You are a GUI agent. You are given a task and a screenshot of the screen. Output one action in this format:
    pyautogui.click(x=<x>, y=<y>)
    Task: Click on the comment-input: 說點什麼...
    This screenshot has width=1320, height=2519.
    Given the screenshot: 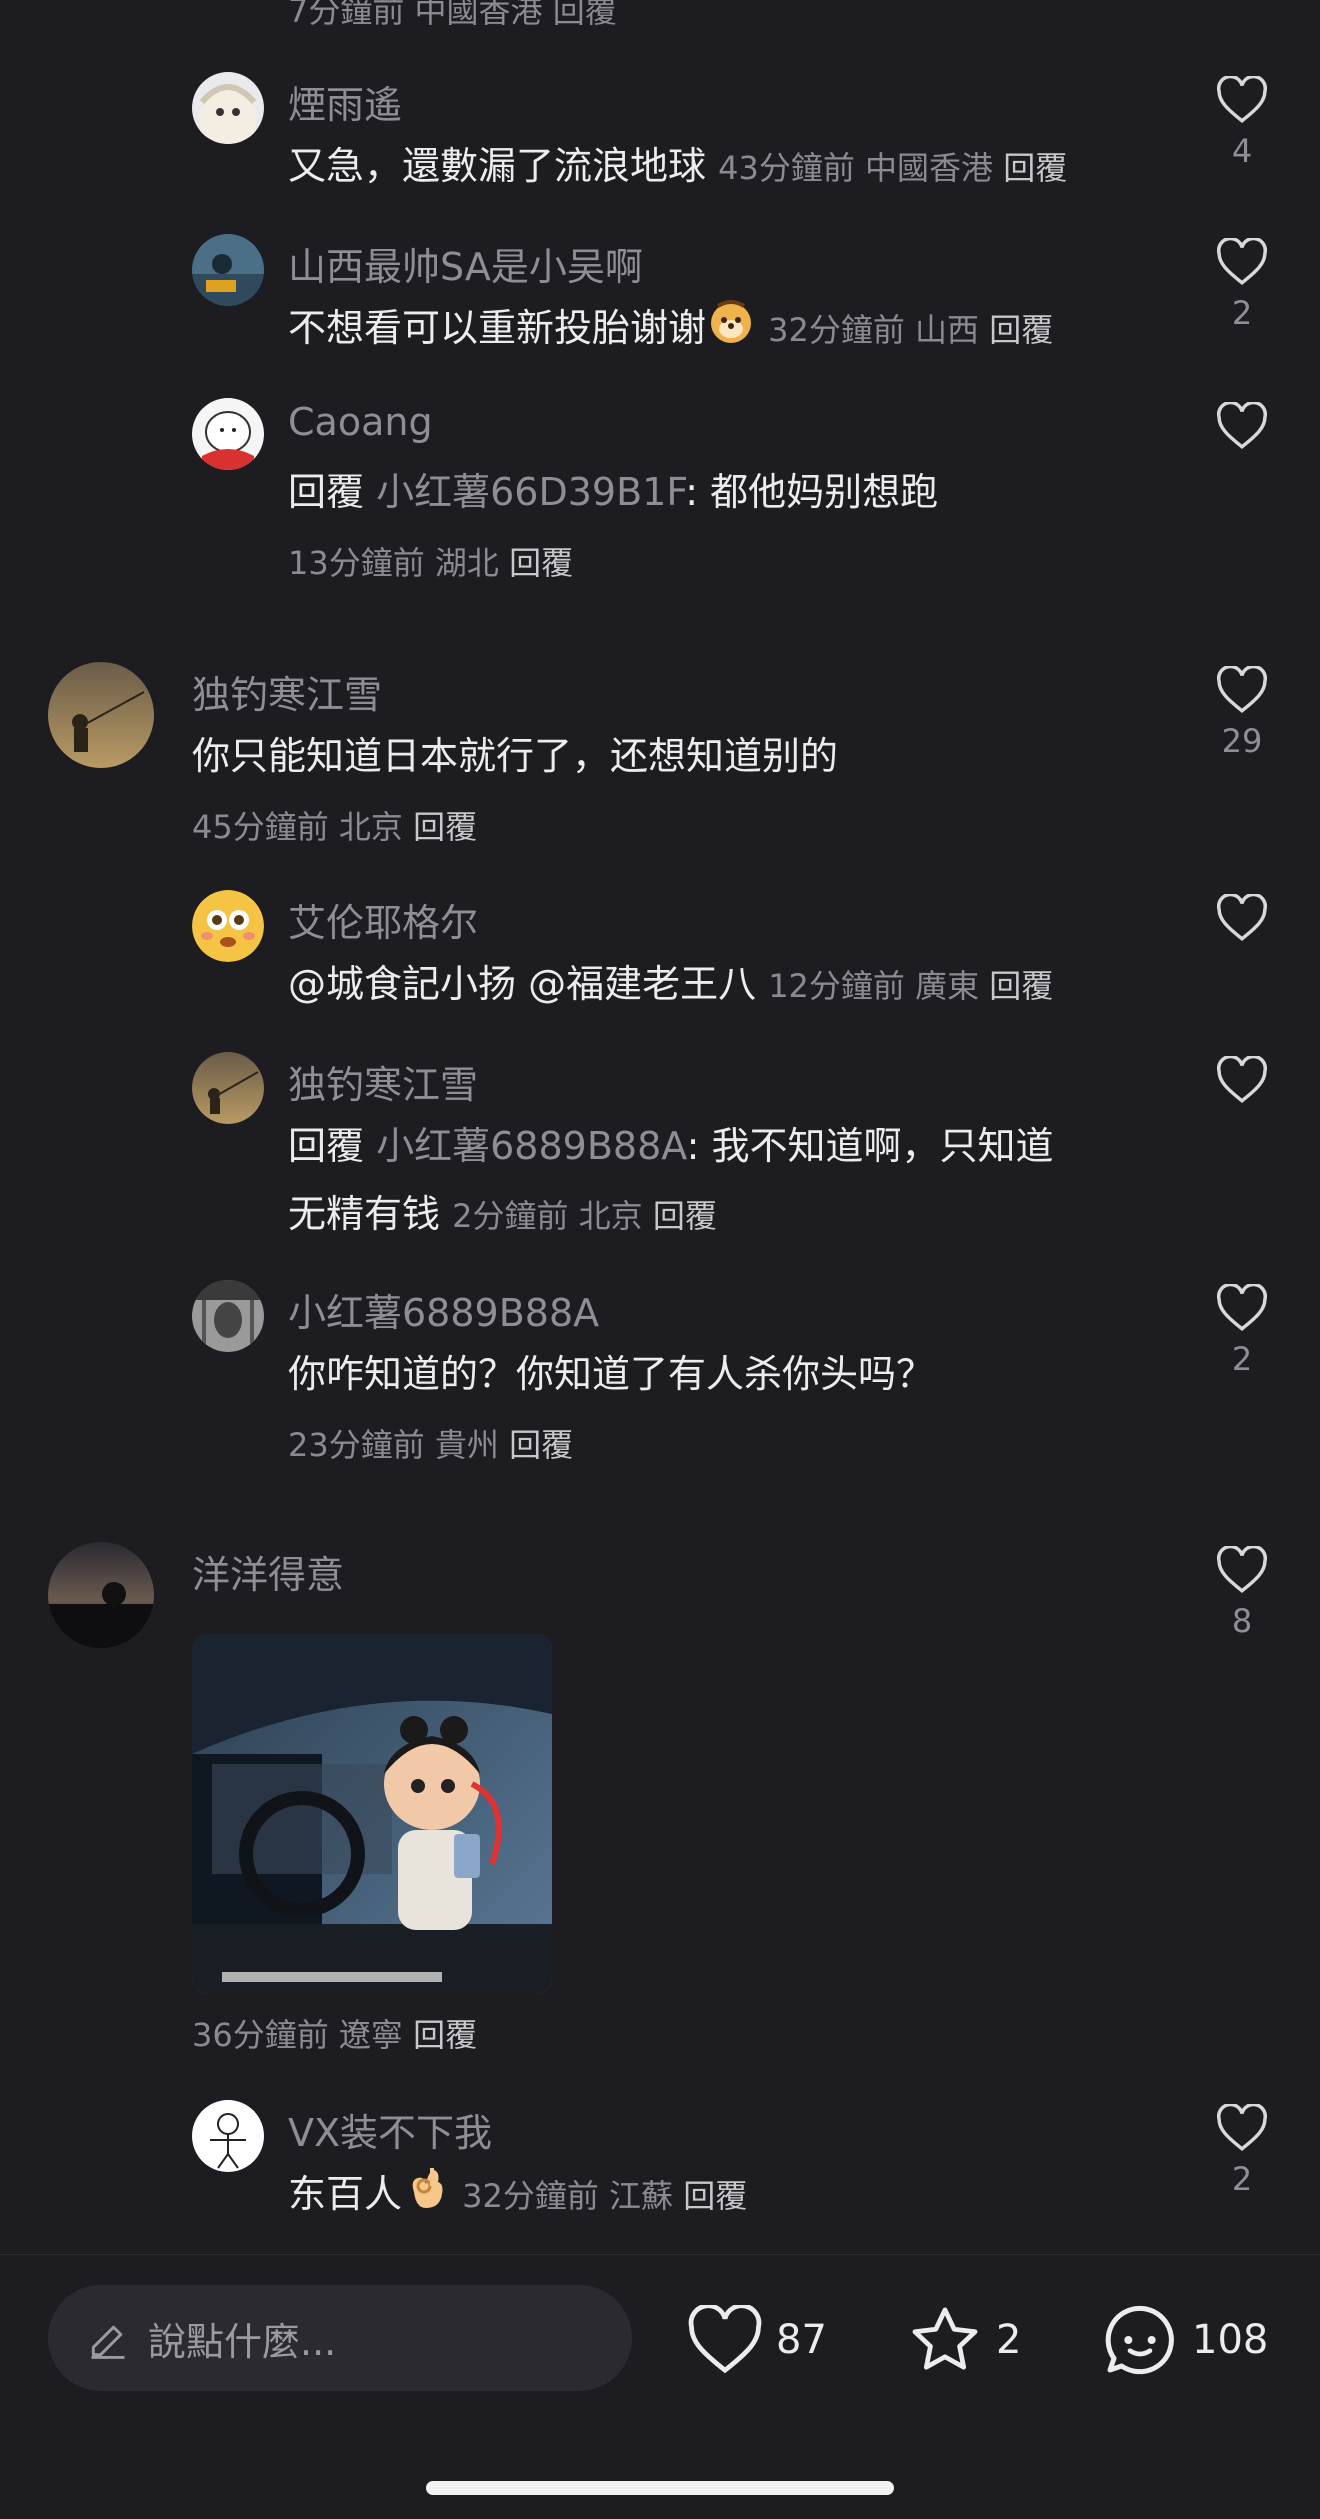 What is the action you would take?
    pyautogui.click(x=340, y=2338)
    